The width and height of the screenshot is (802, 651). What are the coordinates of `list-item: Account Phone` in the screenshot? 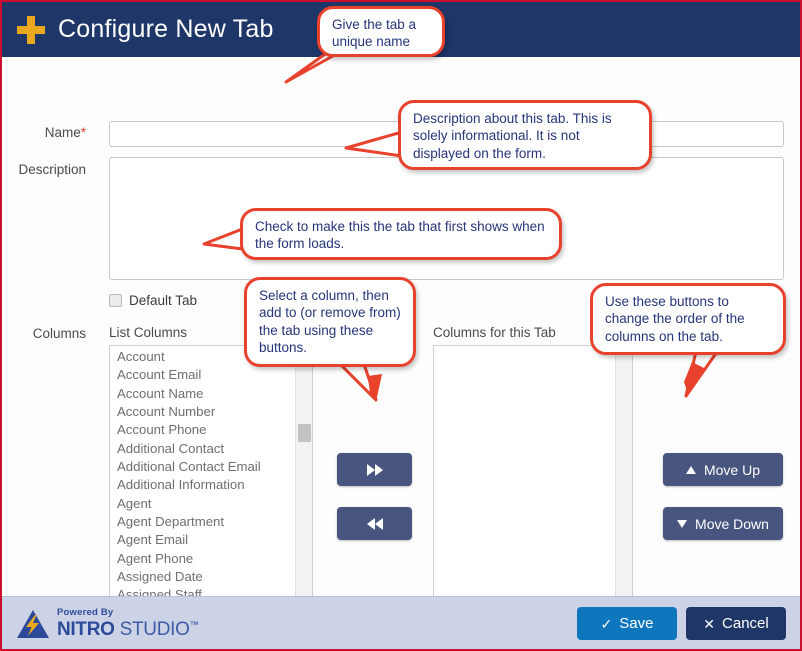 It's located at (202, 430).